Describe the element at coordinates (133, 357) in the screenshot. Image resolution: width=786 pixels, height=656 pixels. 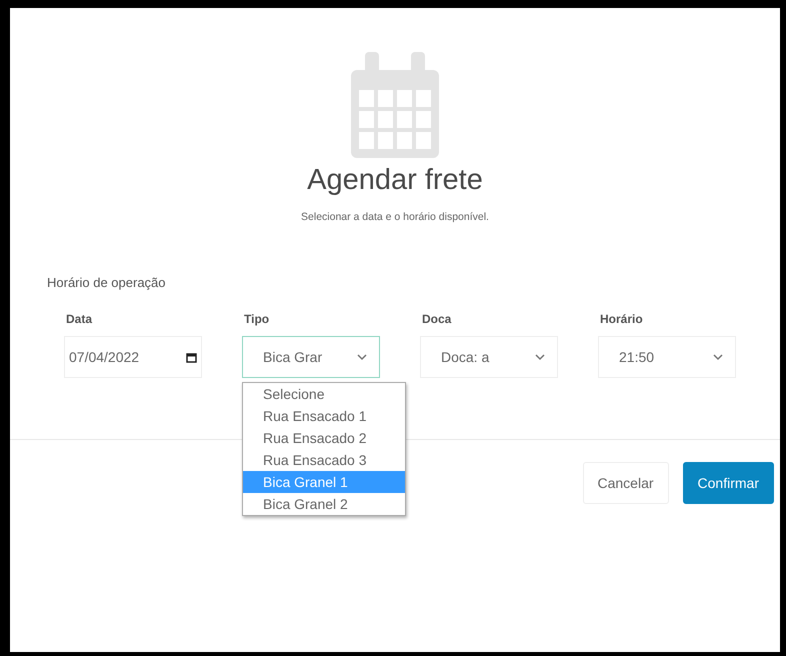
I see `date-field: 07/04/2022` at that location.